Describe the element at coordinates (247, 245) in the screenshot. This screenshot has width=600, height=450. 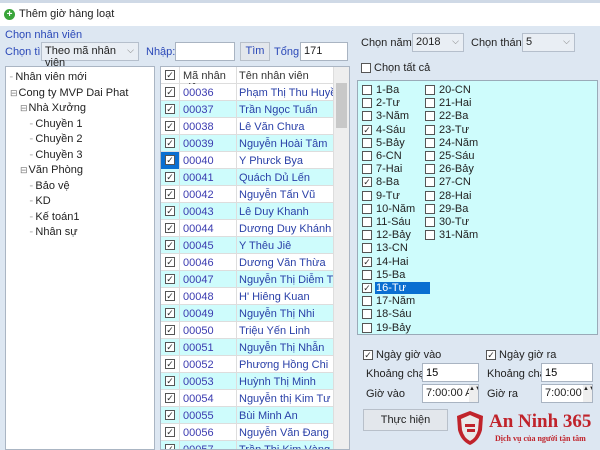
I see `table-row: ✓ 00045 Y Thêu Jiê` at that location.